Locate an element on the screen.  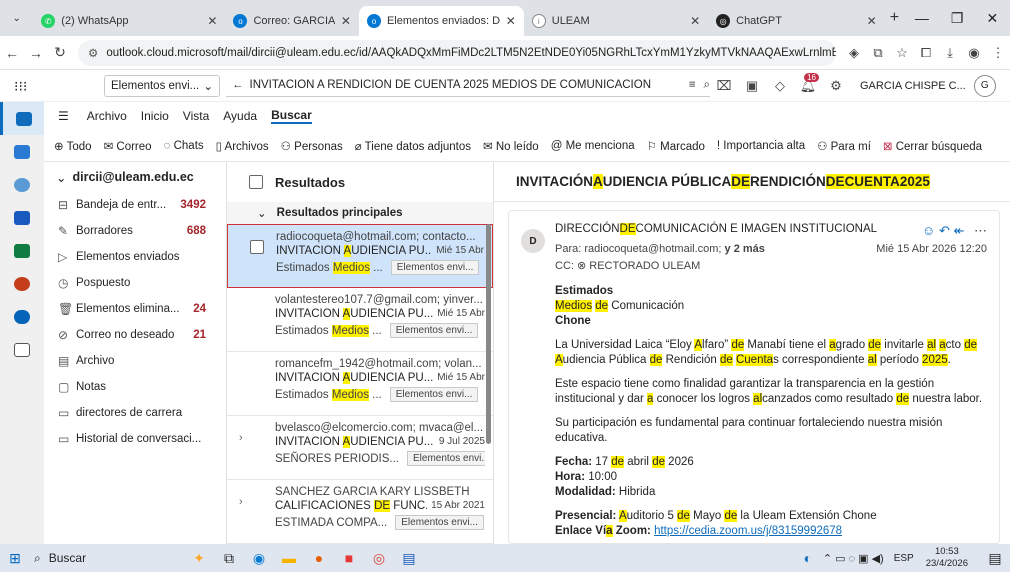
restore-icon: ❐ is located at coordinates (956, 18).